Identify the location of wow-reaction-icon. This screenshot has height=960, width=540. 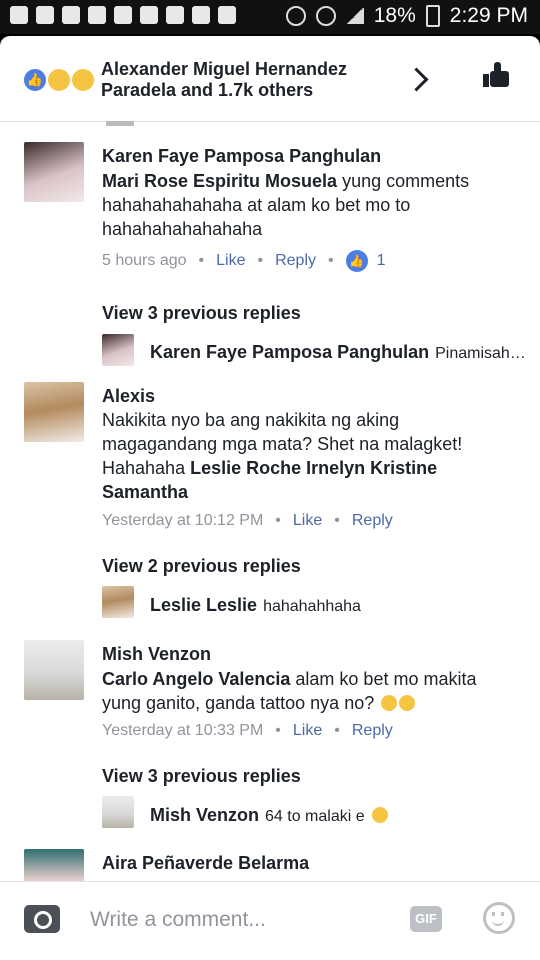
(83, 80).